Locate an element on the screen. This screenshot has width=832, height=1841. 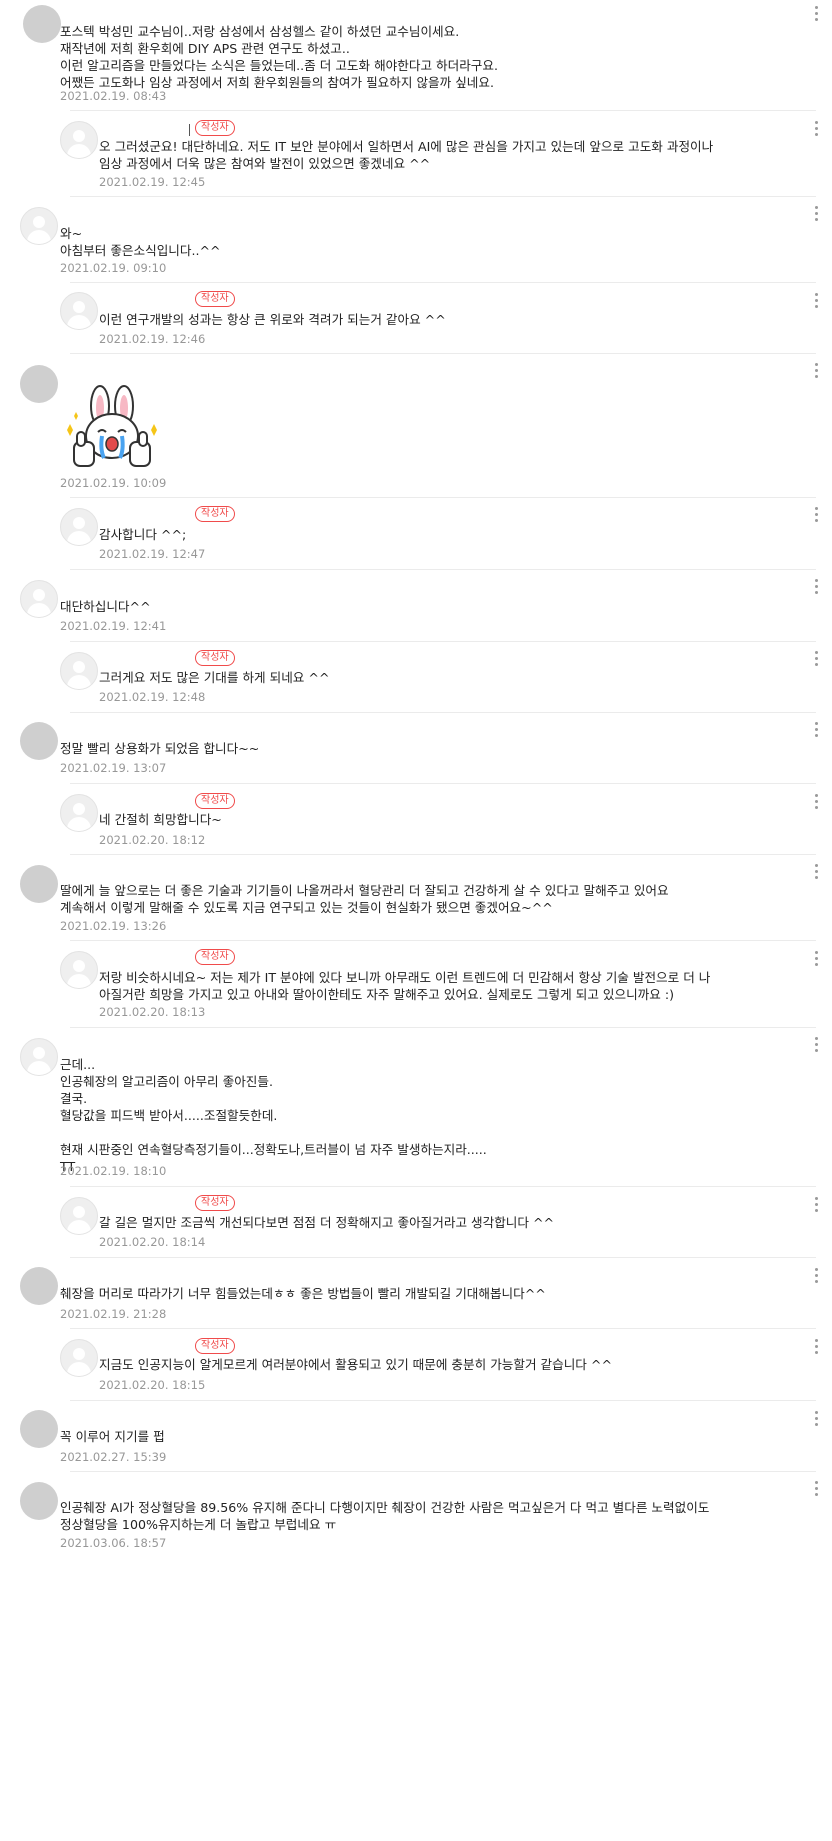
bunny-thumbs-up-sticker is located at coordinates (112, 426).